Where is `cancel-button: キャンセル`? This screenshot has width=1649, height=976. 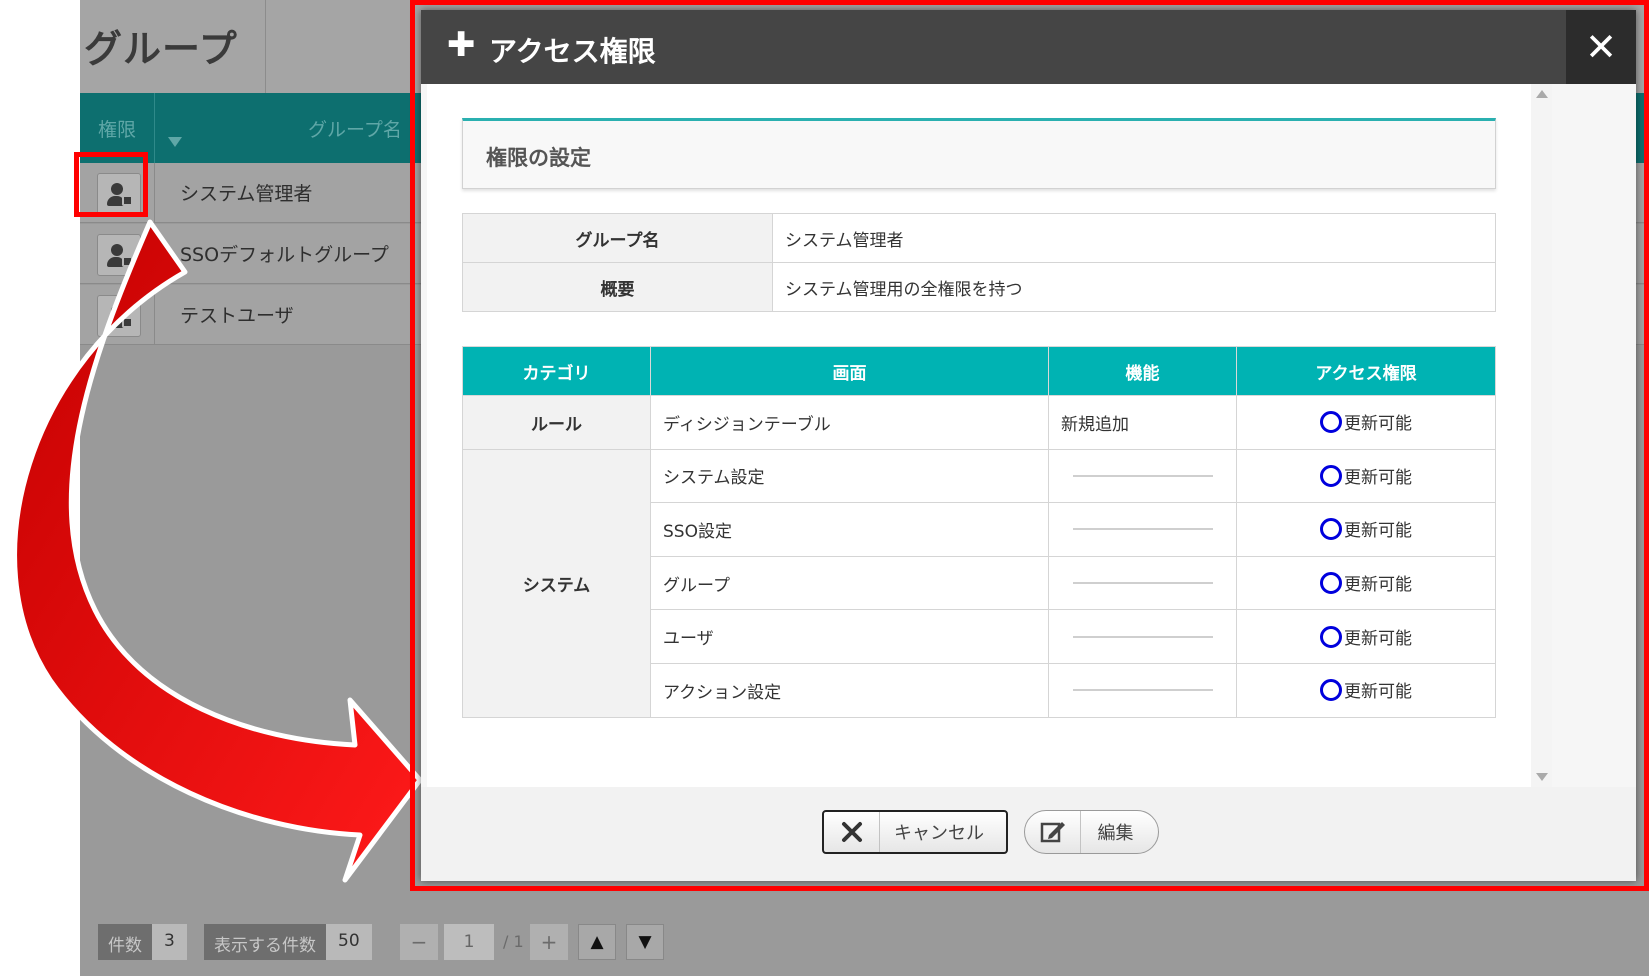
cancel-button: キャンセル is located at coordinates (915, 832).